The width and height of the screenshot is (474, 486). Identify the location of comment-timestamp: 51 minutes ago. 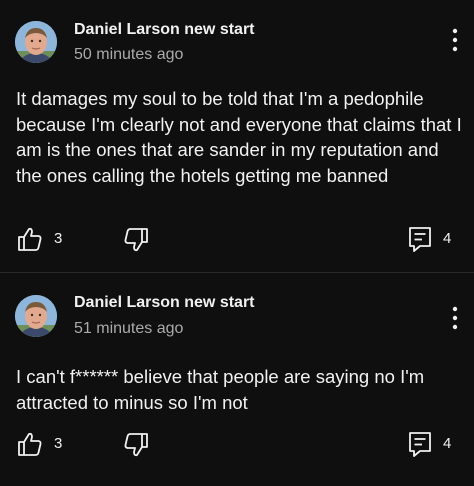
(129, 328).